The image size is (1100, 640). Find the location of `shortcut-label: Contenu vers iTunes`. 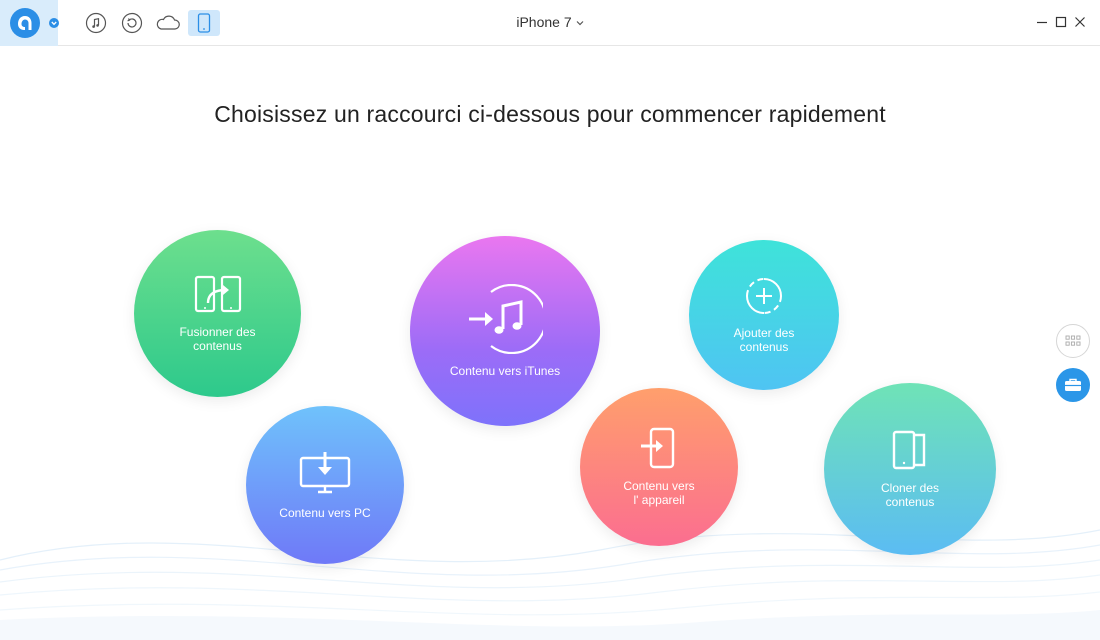

shortcut-label: Contenu vers iTunes is located at coordinates (505, 371).